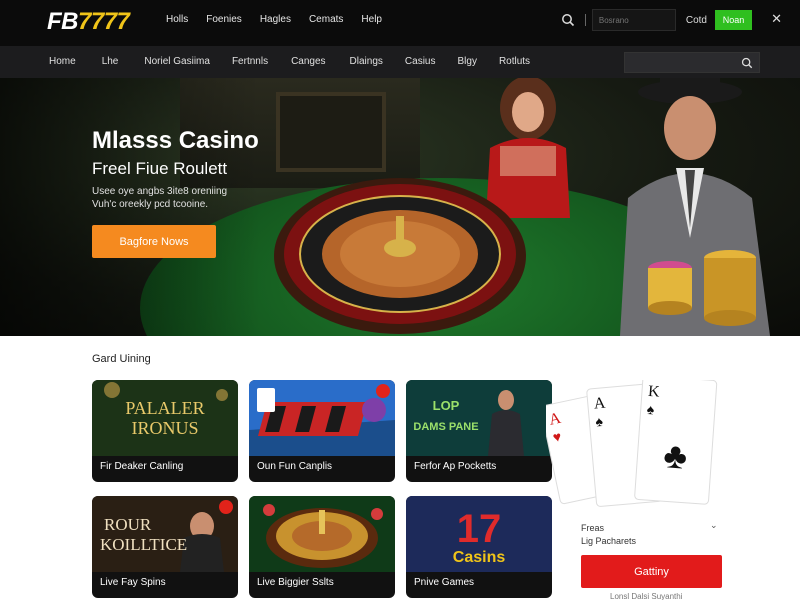 This screenshot has height=600, width=800. What do you see at coordinates (651, 571) in the screenshot?
I see `promo-button: Gattiny` at bounding box center [651, 571].